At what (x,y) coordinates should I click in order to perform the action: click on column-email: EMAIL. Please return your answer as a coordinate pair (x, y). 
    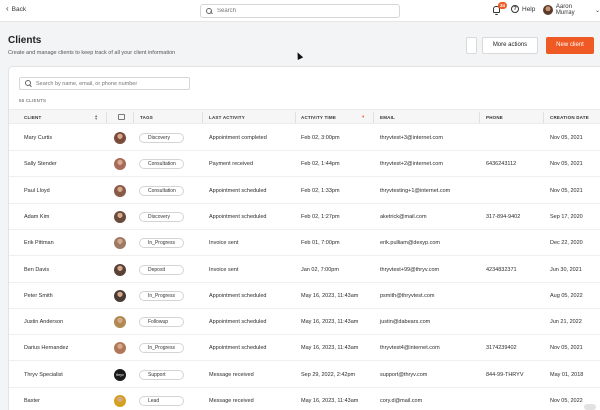
    Looking at the image, I should click on (387, 117).